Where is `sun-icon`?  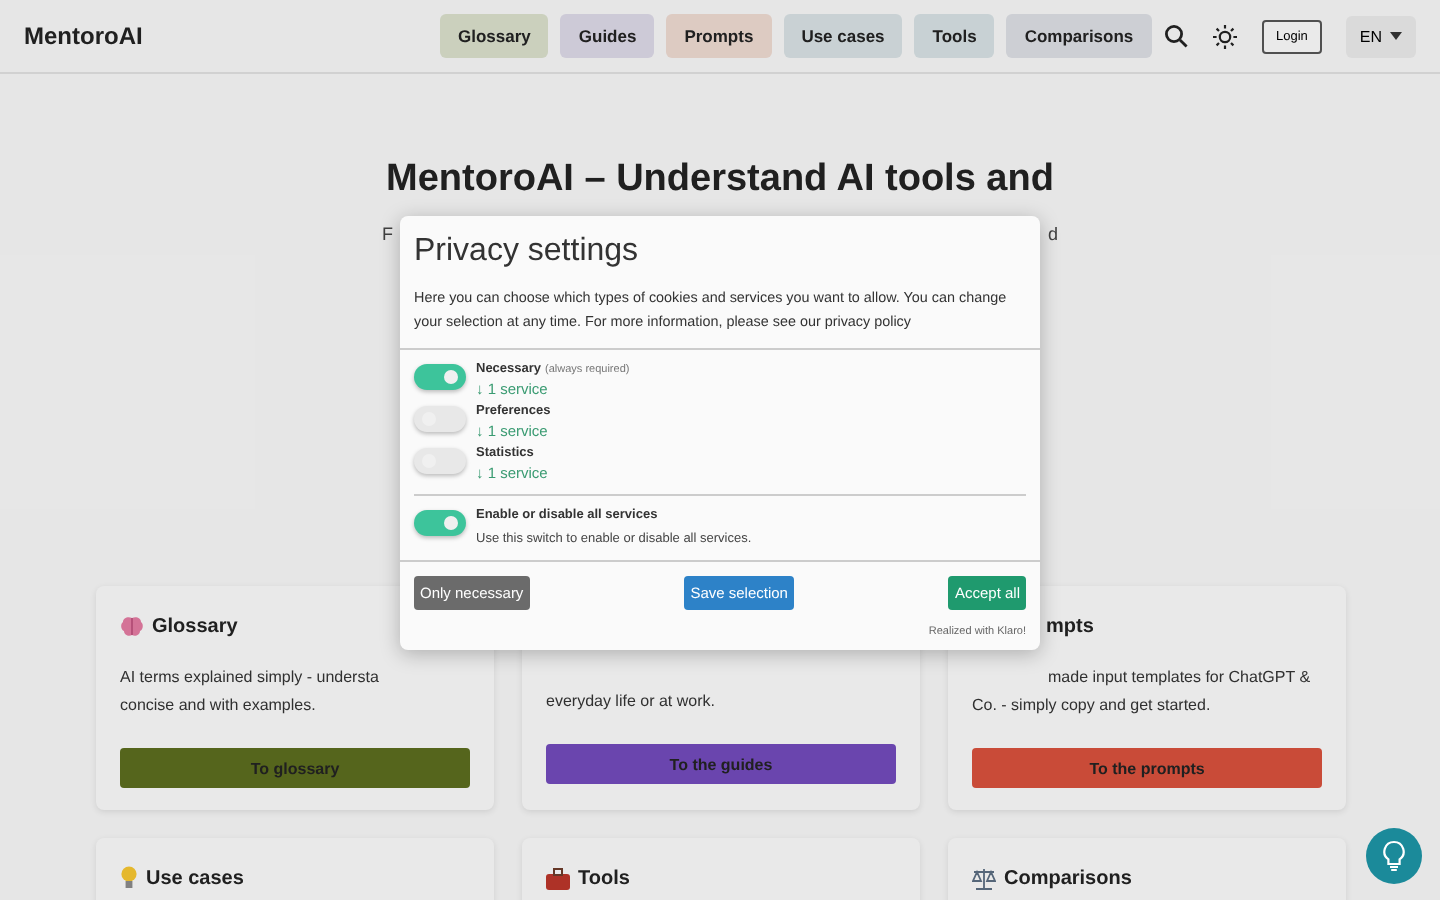
sun-icon is located at coordinates (1224, 36).